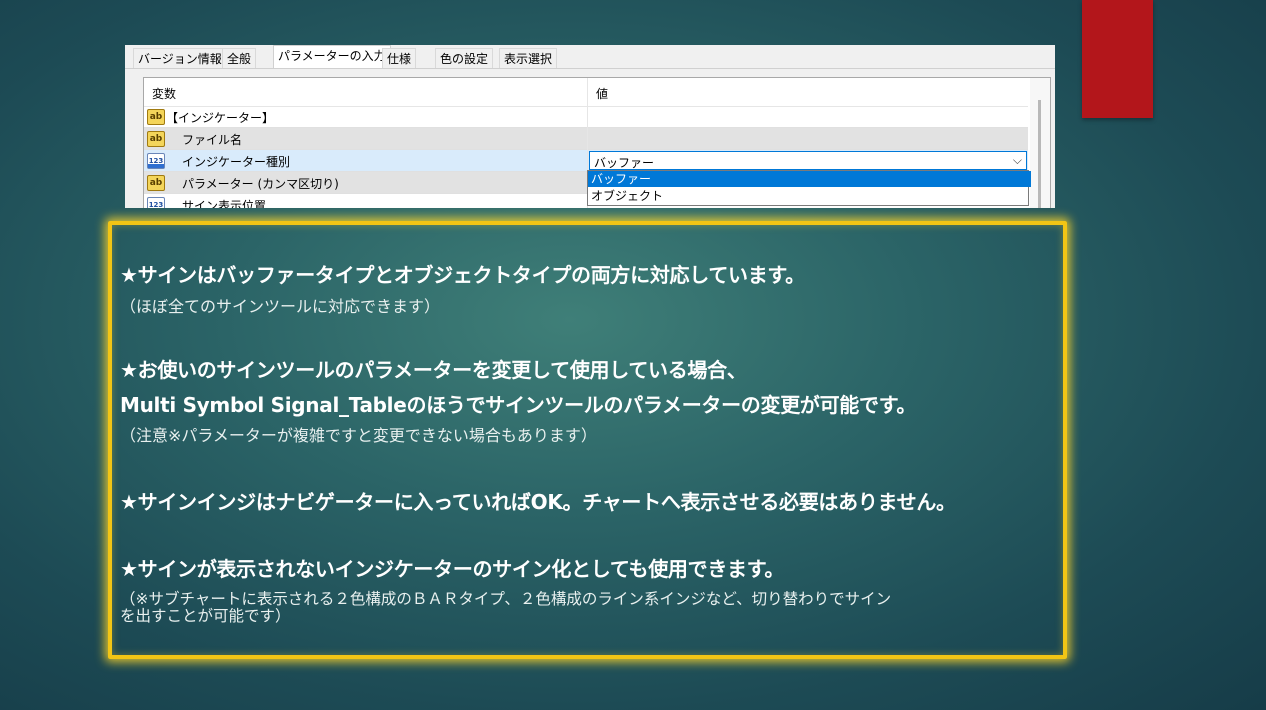  Describe the element at coordinates (528, 58) in the screenshot. I see `tab-display-selection: 表示選択` at that location.